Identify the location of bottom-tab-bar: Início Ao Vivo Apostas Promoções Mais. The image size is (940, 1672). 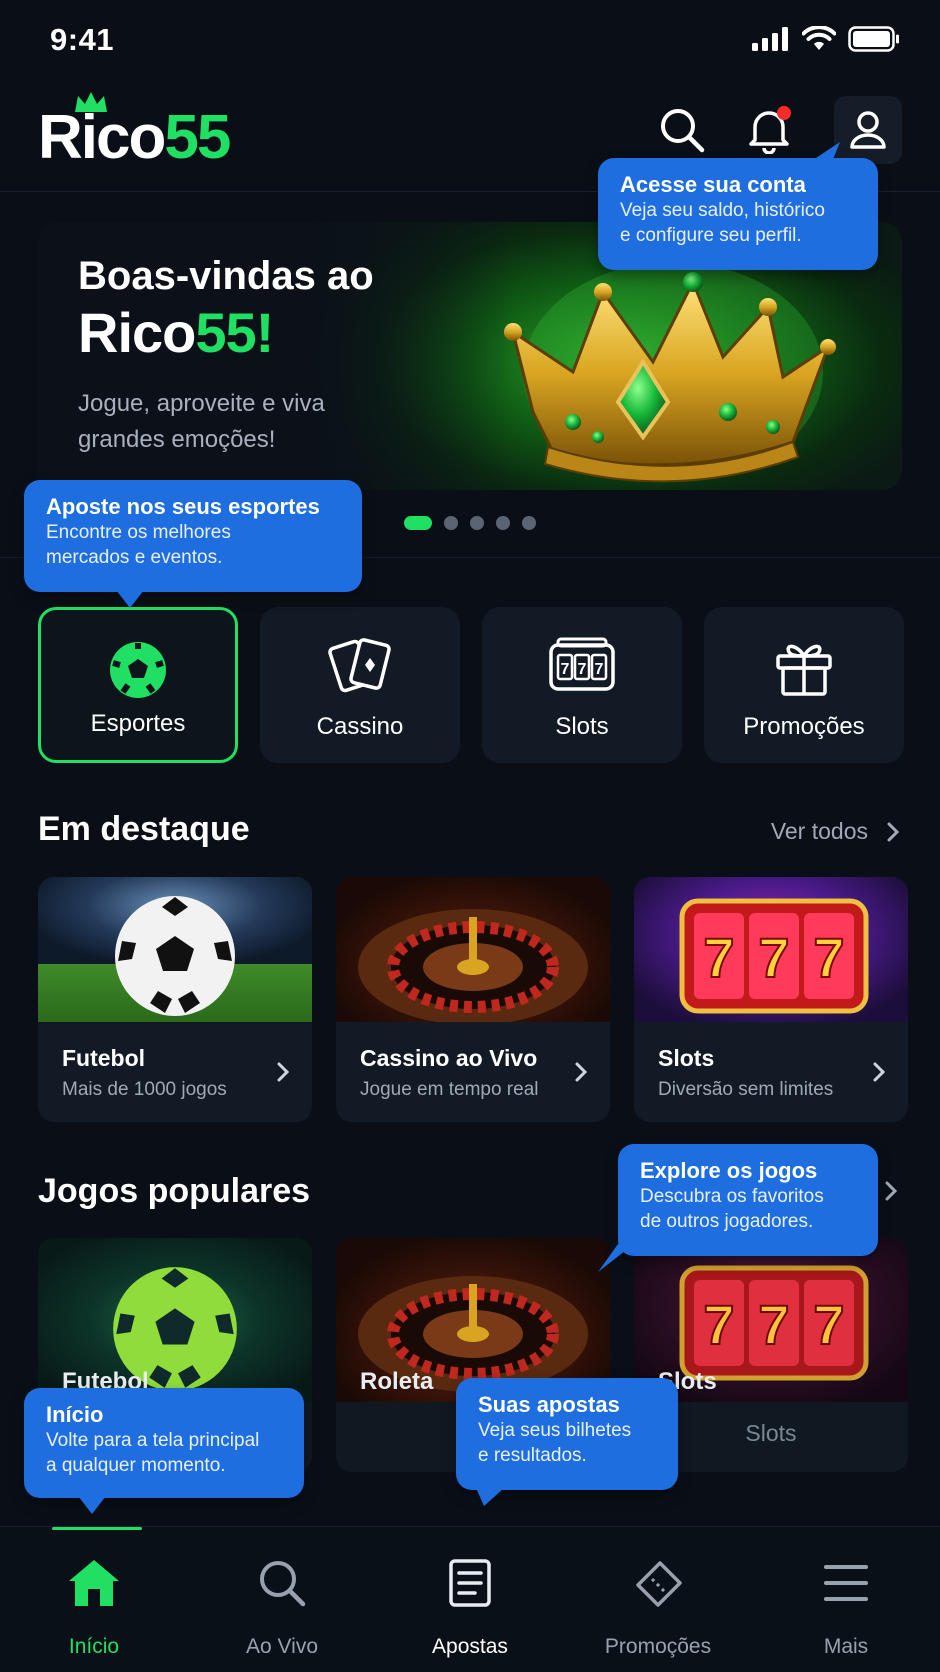
(470, 1599).